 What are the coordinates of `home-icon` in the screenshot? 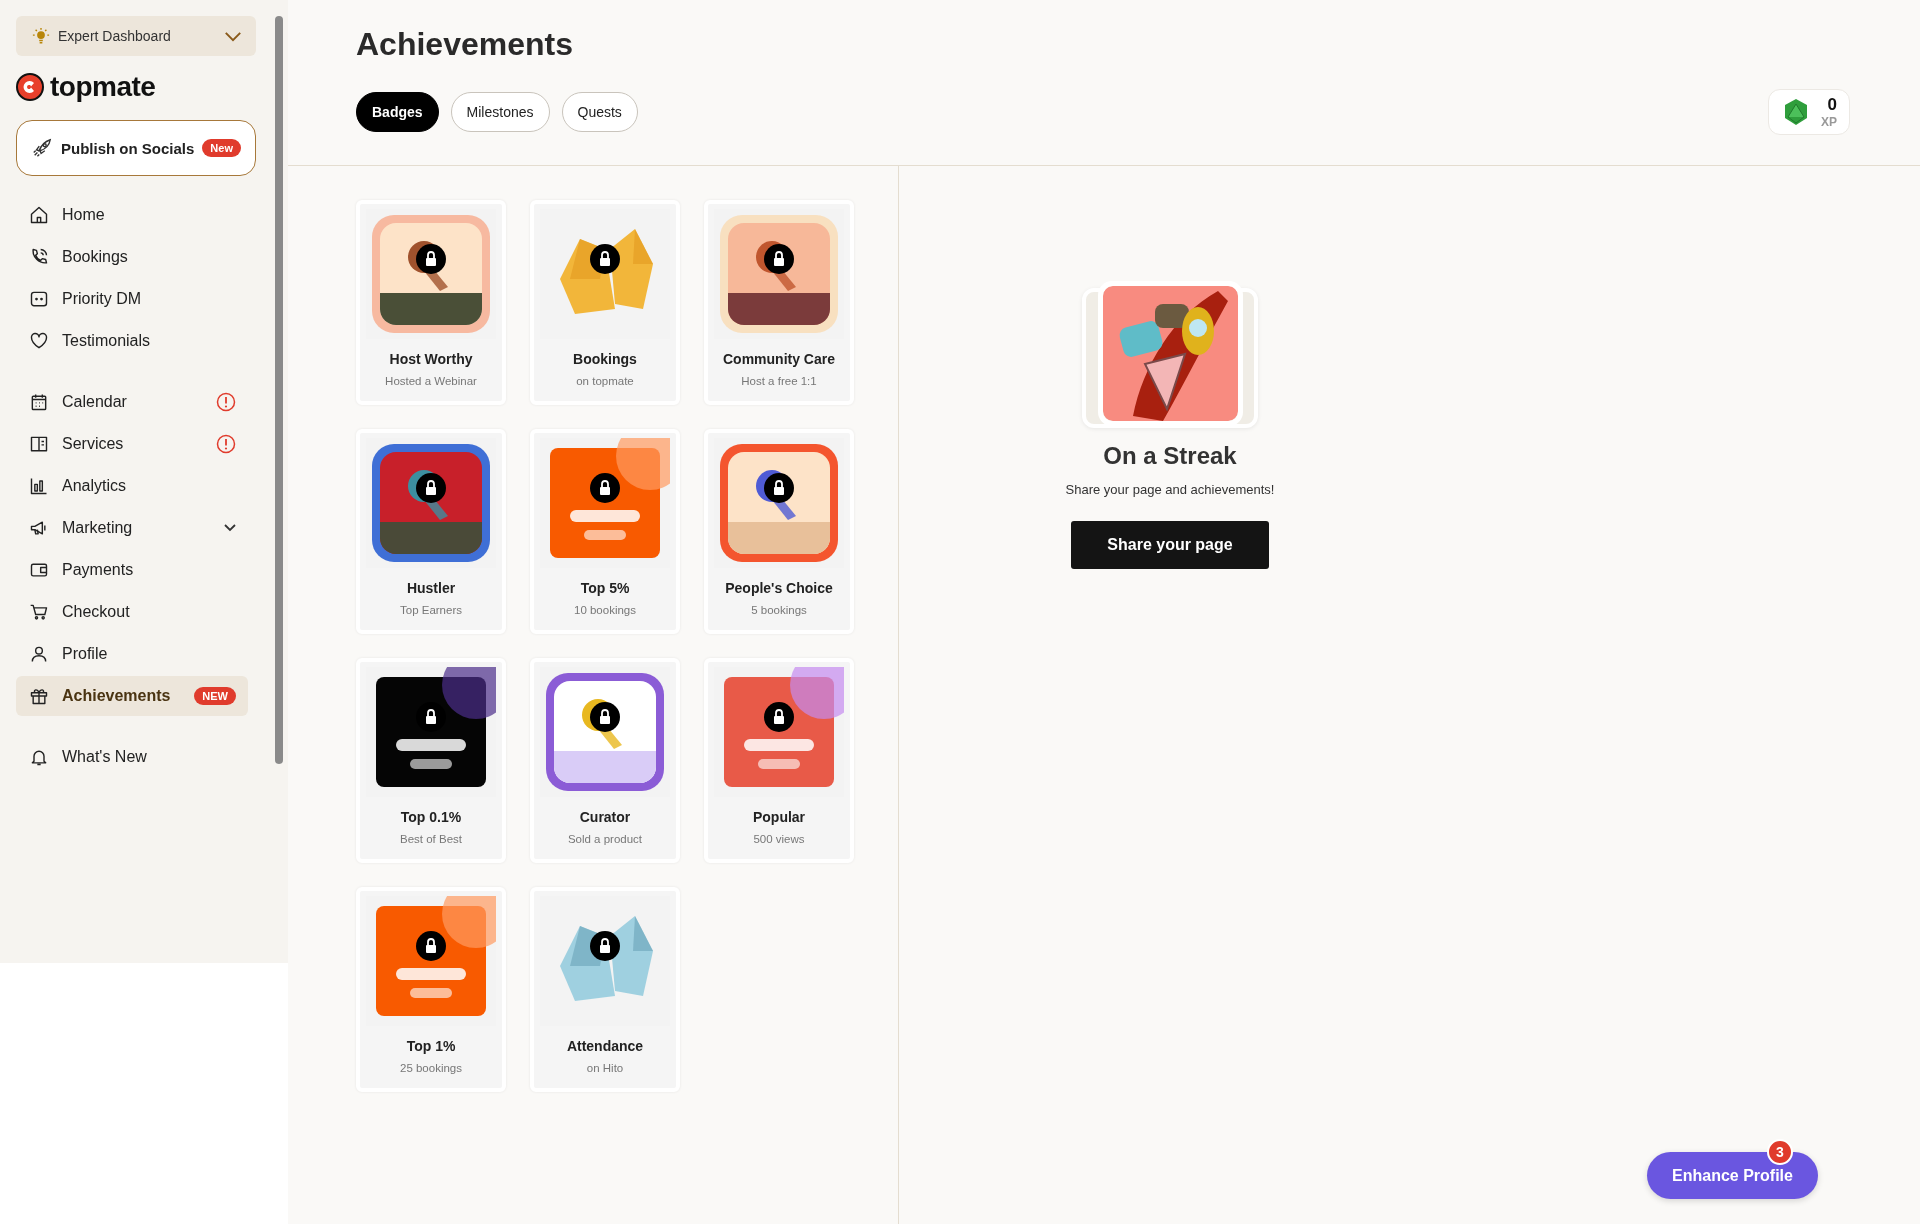 It's located at (39, 215).